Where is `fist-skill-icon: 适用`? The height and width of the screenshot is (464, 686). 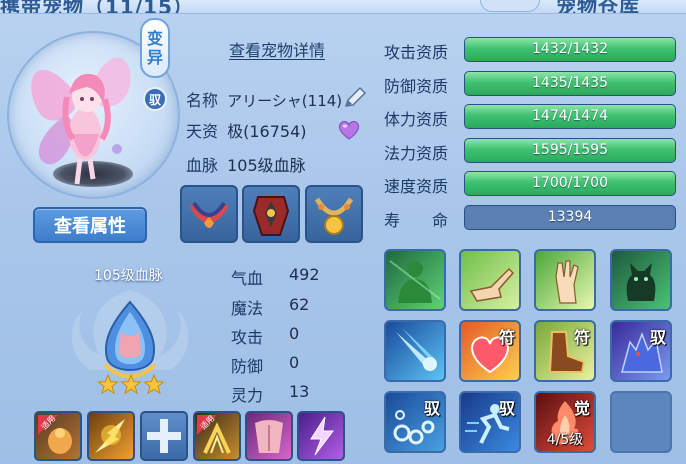
fist-skill-icon: 适用 is located at coordinates (55, 433).